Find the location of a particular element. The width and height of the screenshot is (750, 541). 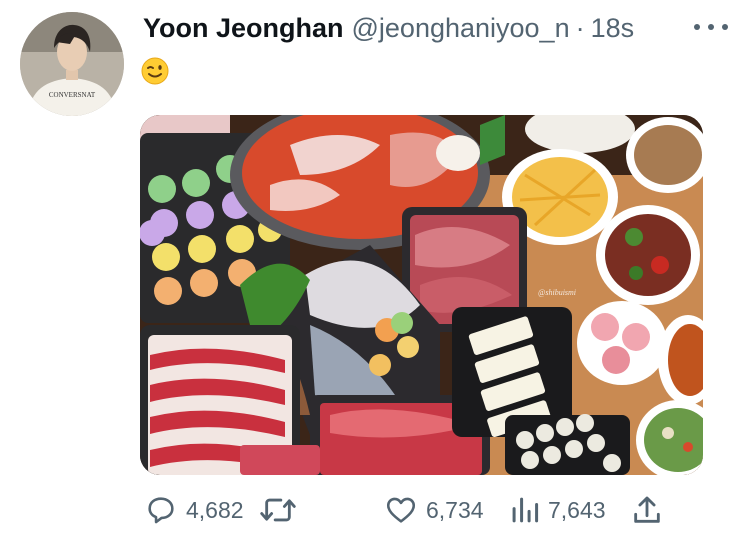

views-count: 7,643 is located at coordinates (577, 509).